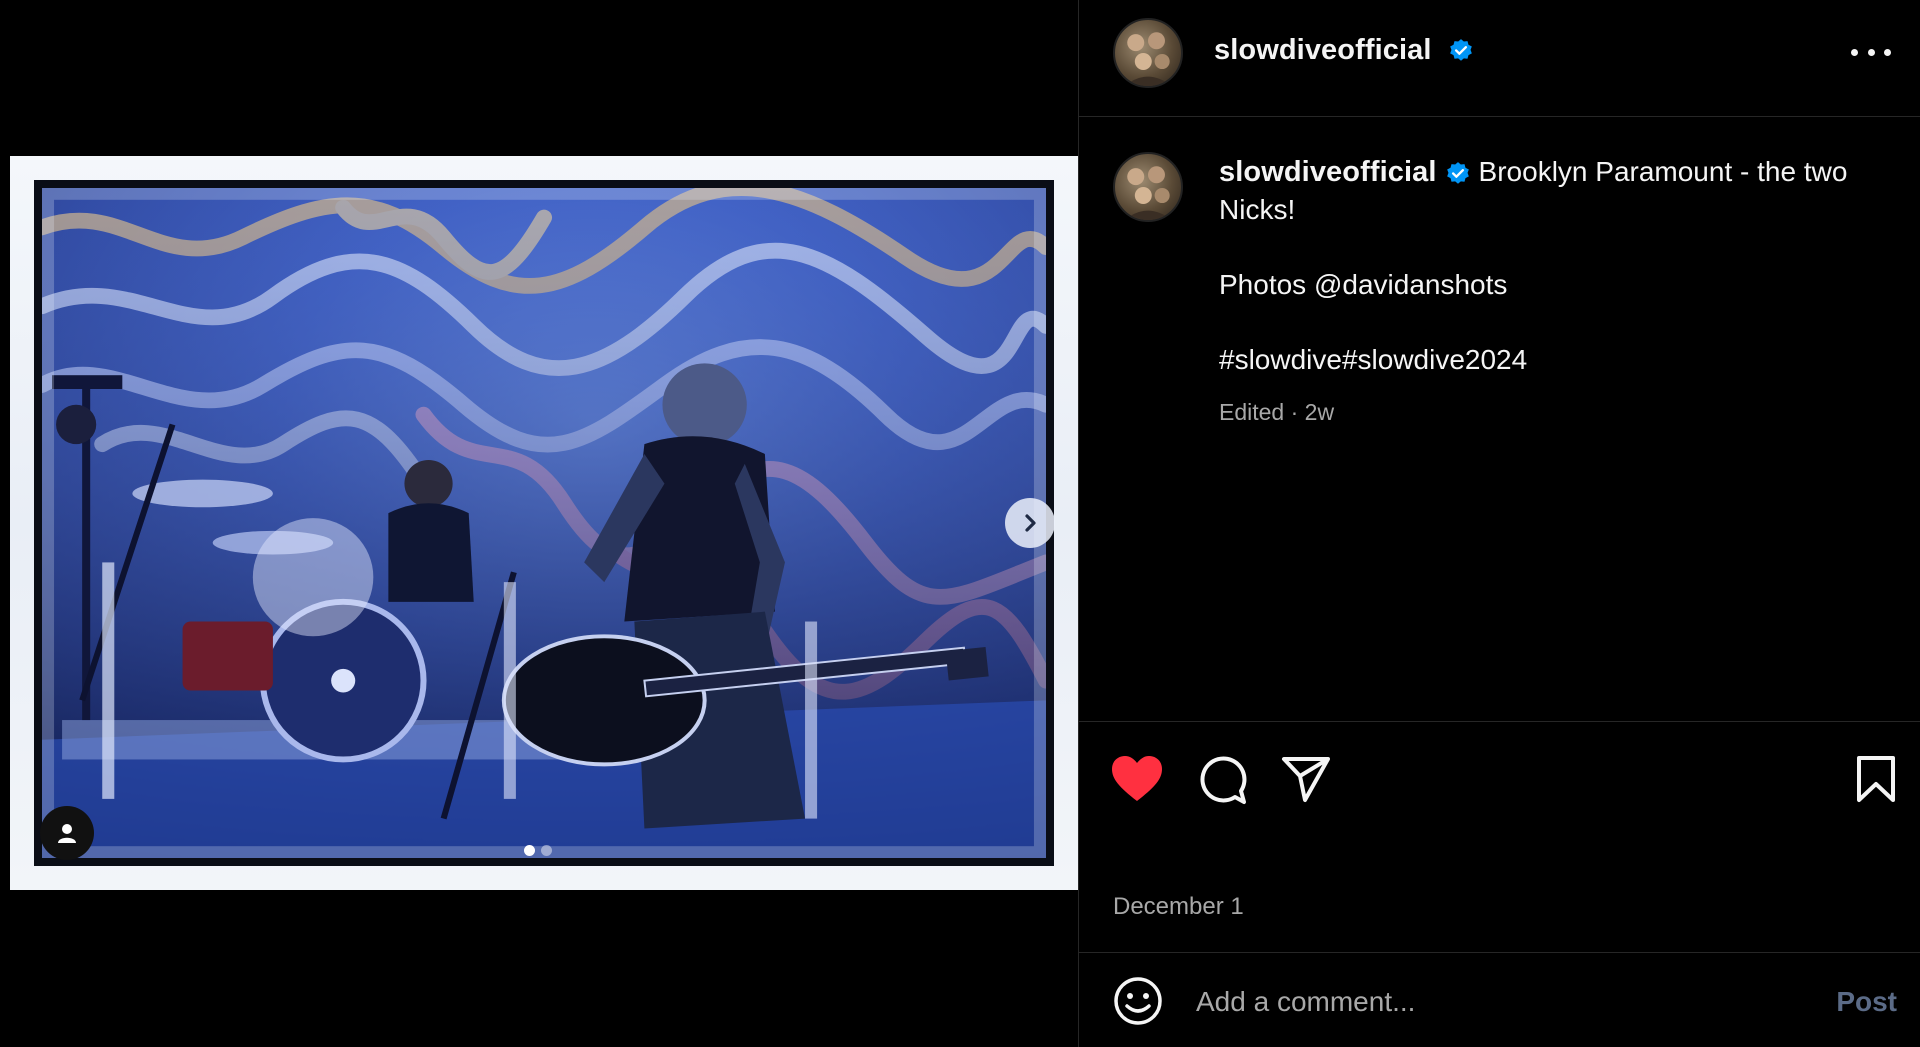 The width and height of the screenshot is (1920, 1047). What do you see at coordinates (538, 850) in the screenshot?
I see `carousel-indicator` at bounding box center [538, 850].